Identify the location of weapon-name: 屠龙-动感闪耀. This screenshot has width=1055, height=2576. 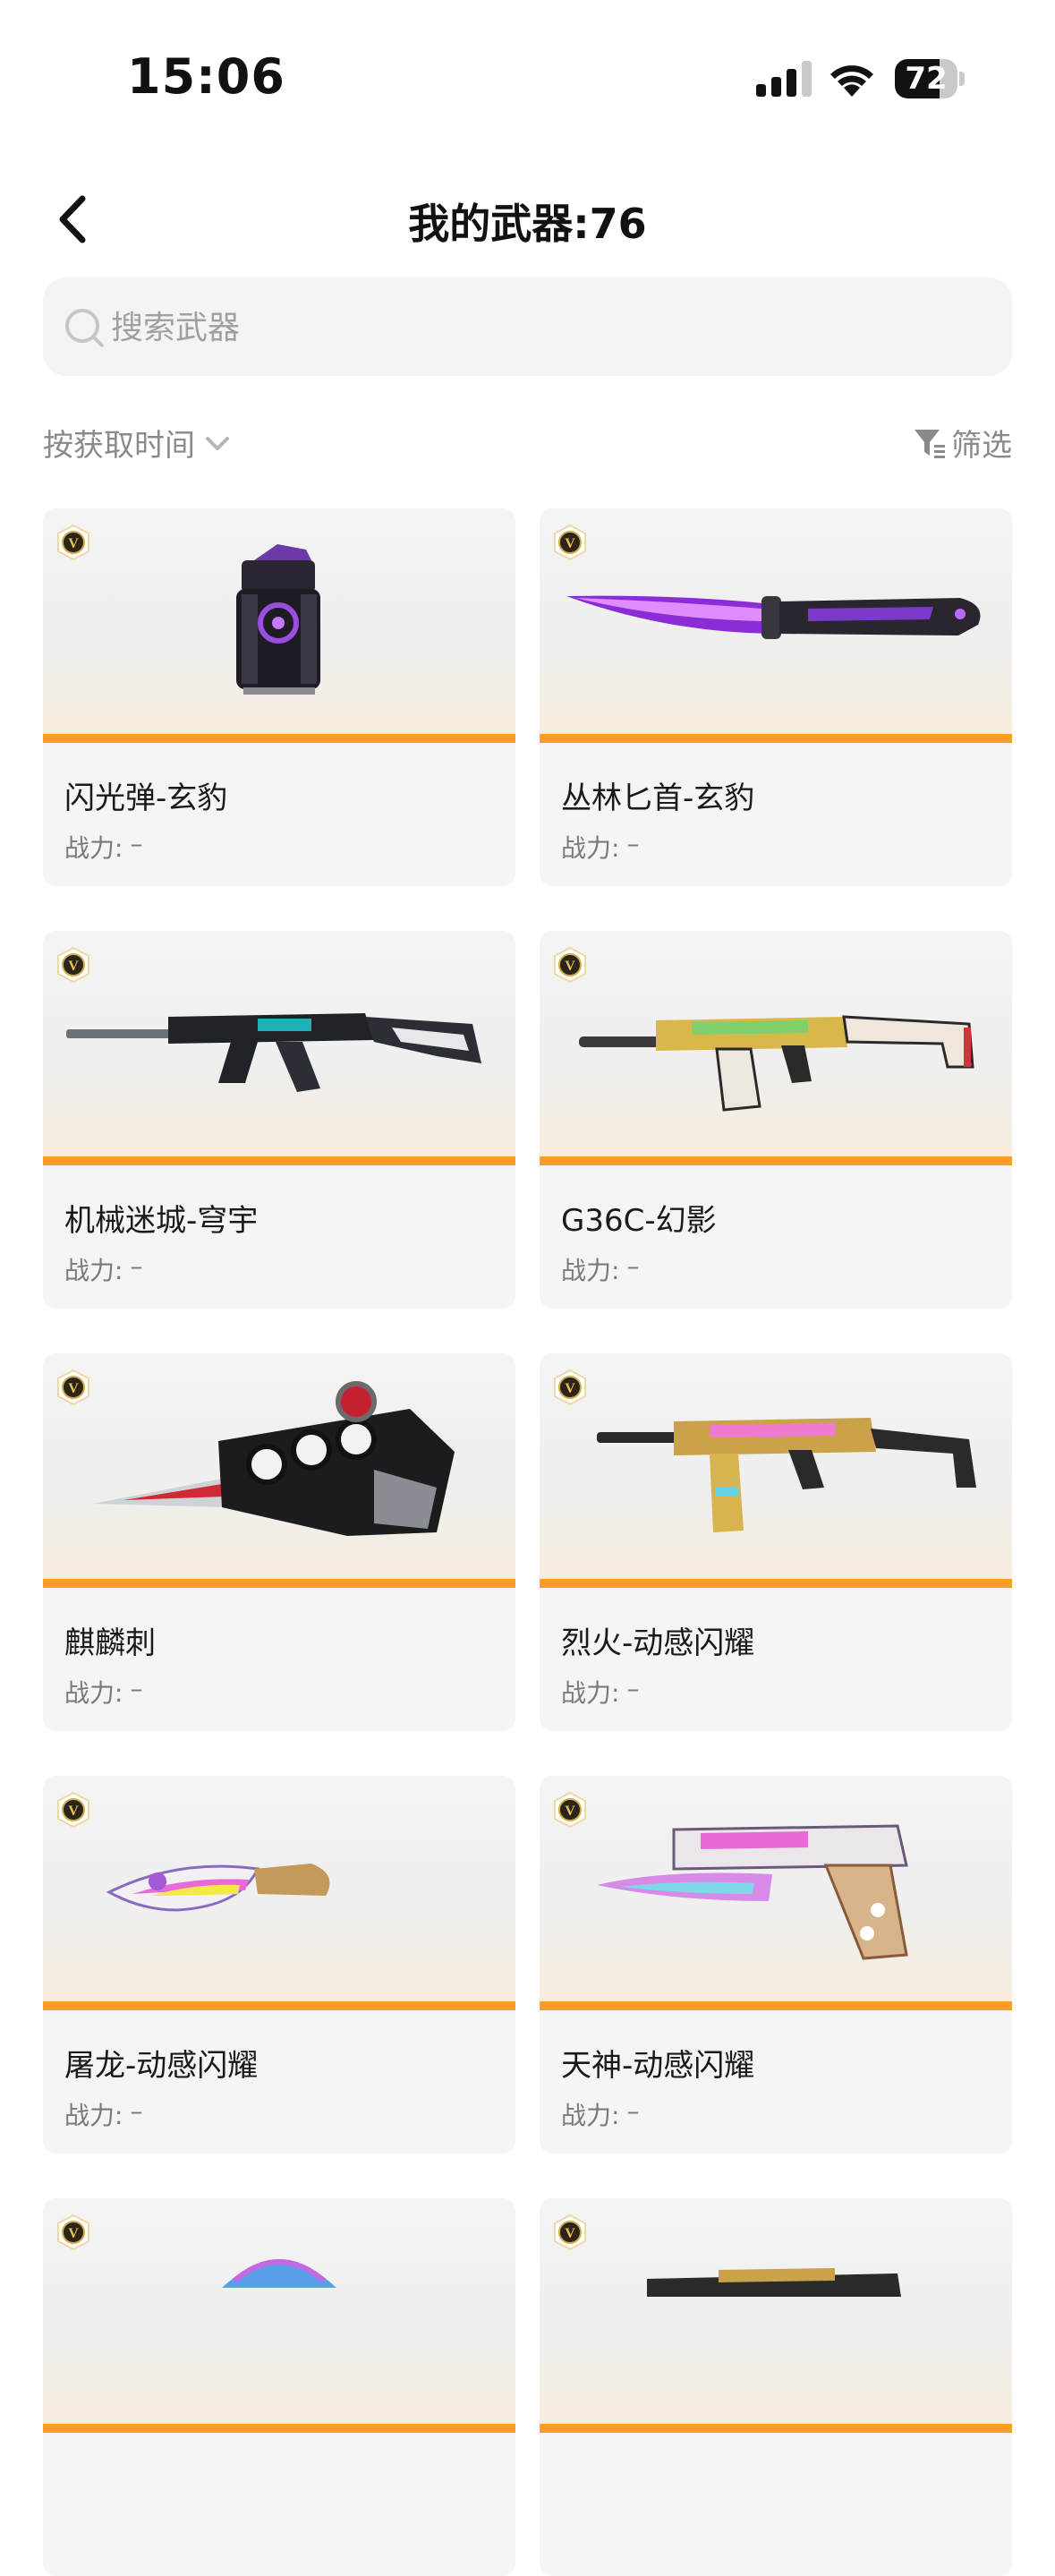
(161, 2066).